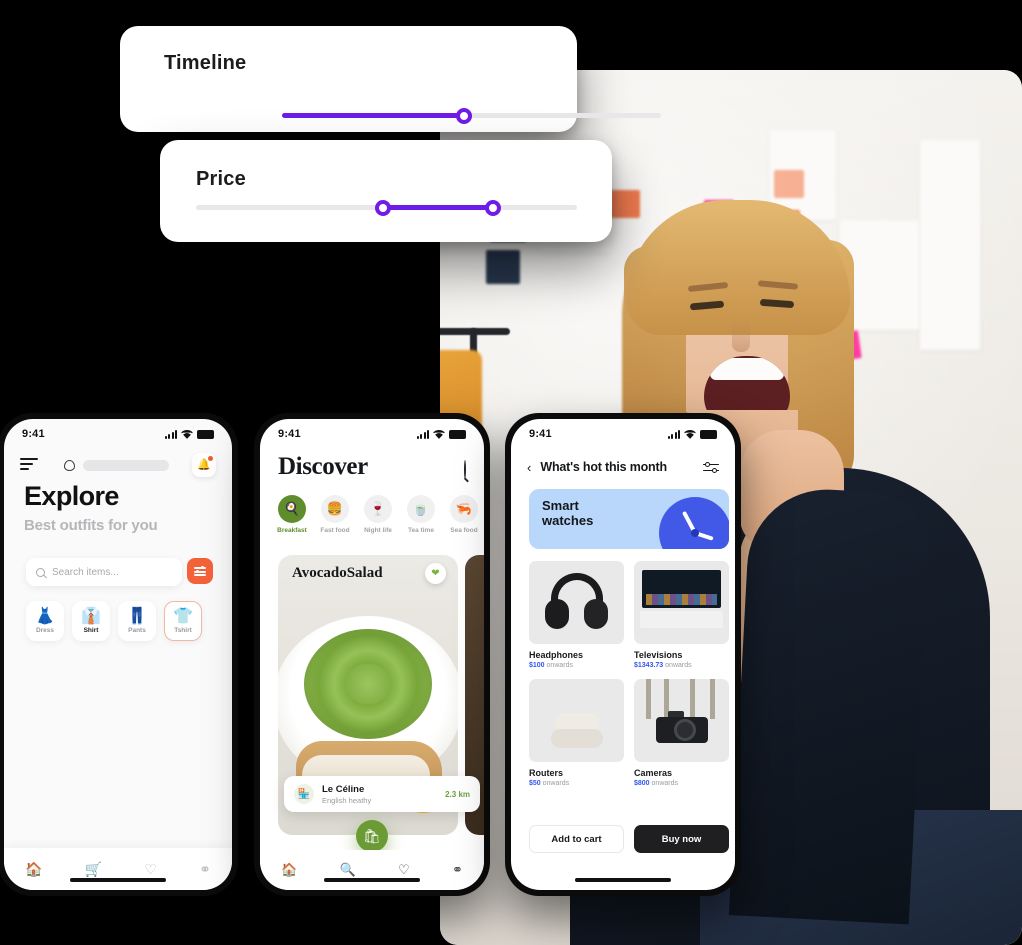 This screenshot has width=1022, height=945. Describe the element at coordinates (137, 621) in the screenshot. I see `category-chip-pants: 👖 Pants` at that location.